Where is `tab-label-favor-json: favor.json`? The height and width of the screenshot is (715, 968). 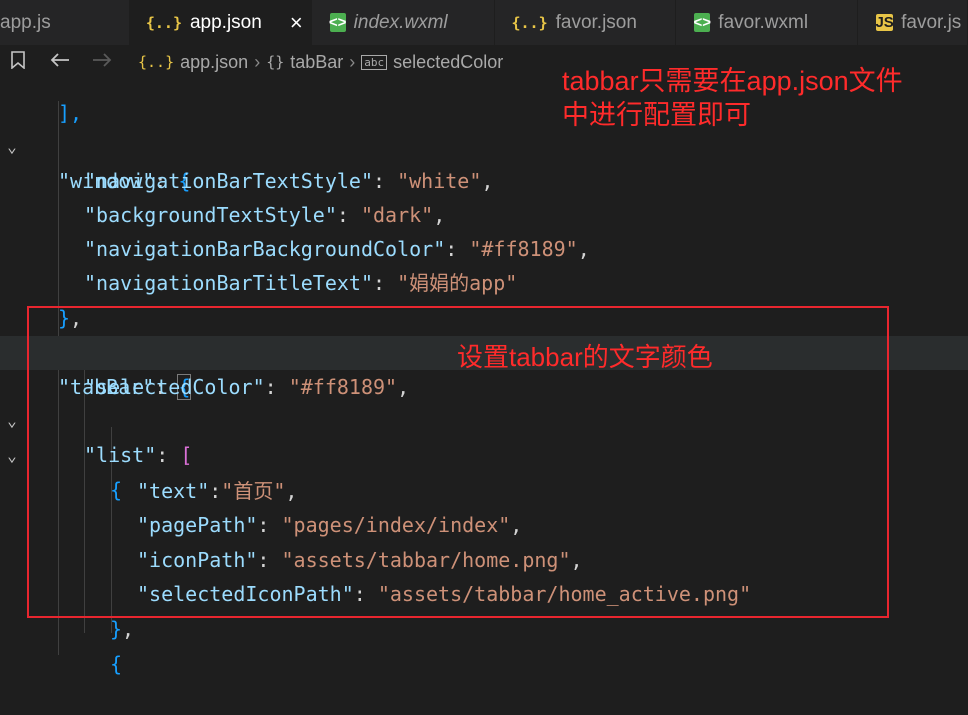 tab-label-favor-json: favor.json is located at coordinates (596, 22).